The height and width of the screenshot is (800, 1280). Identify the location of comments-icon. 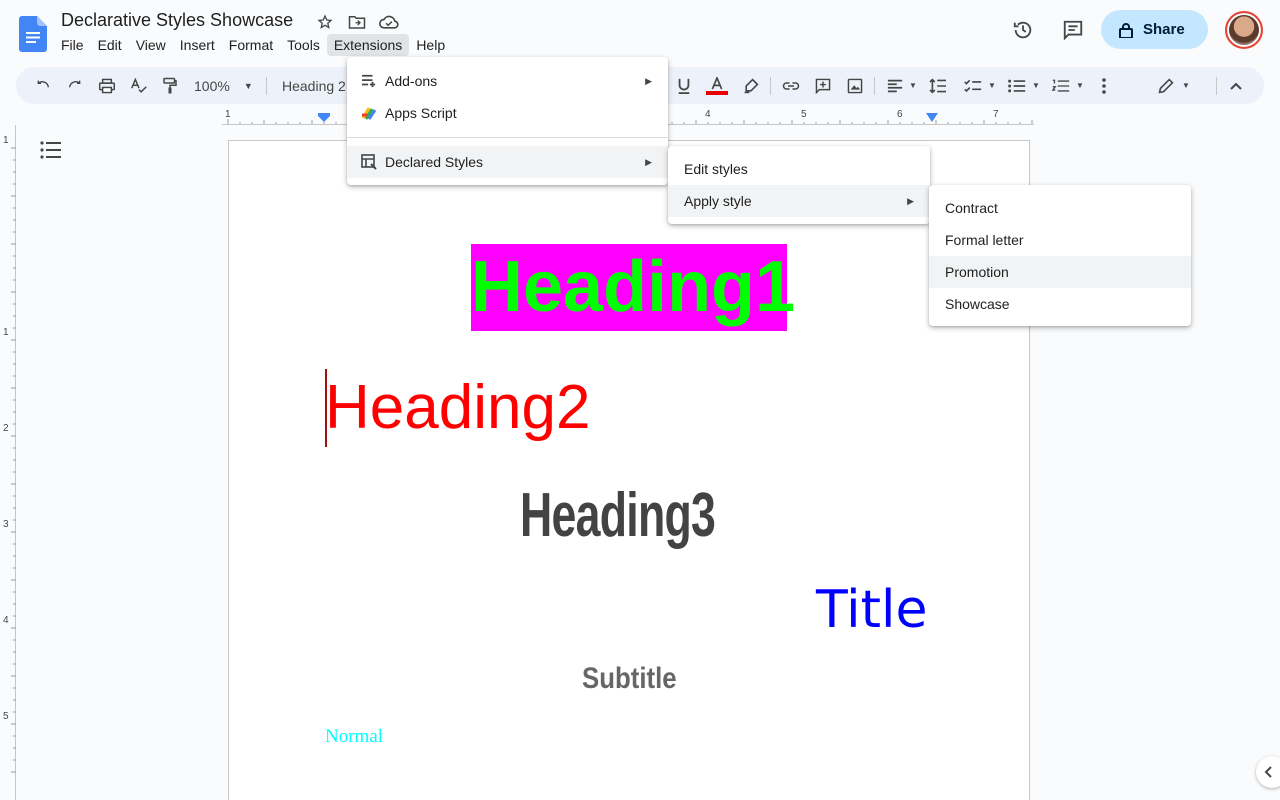
(1073, 30).